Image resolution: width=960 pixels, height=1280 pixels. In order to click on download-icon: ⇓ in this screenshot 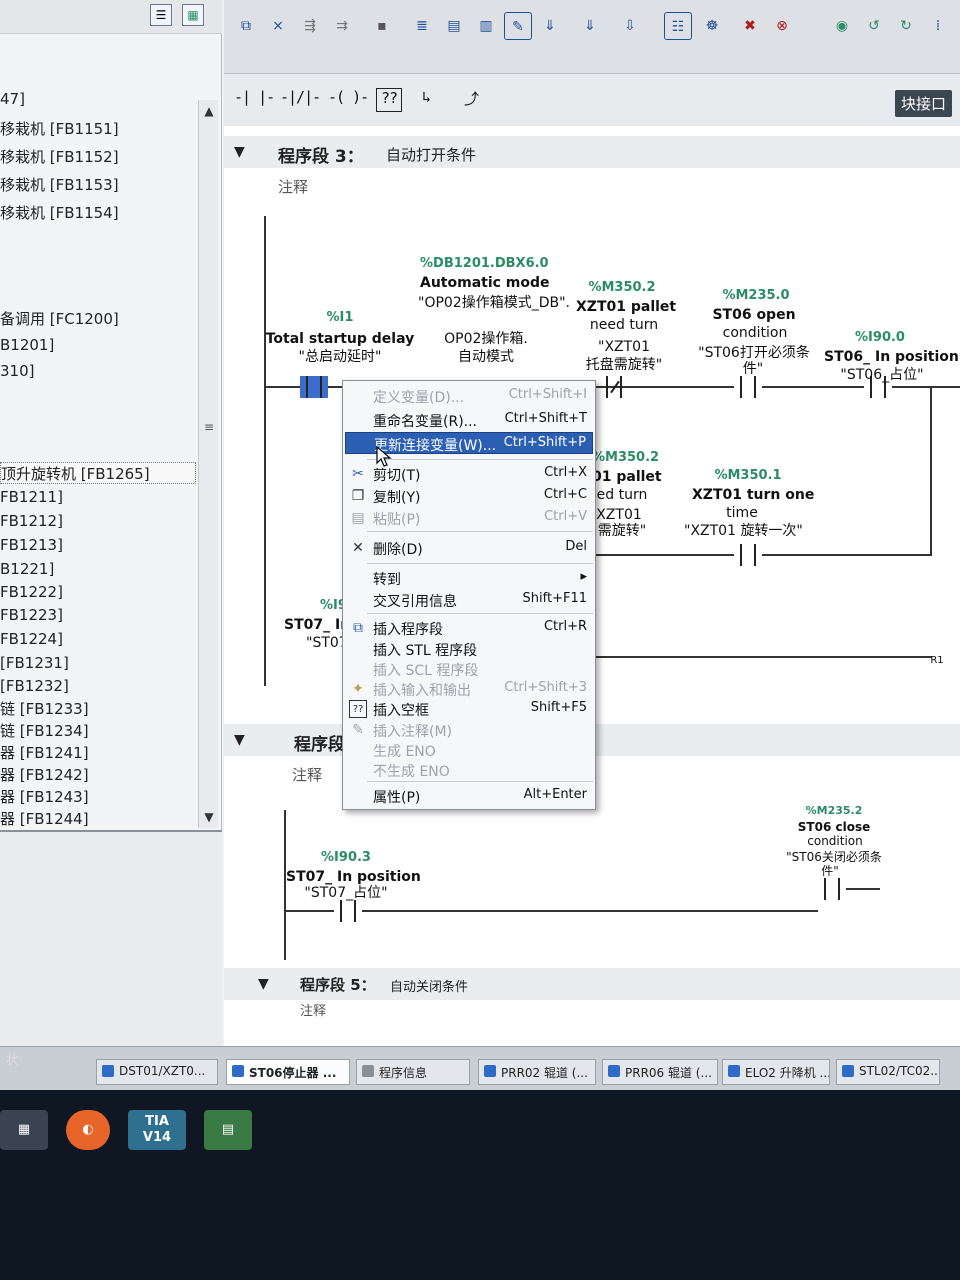, I will do `click(550, 26)`.